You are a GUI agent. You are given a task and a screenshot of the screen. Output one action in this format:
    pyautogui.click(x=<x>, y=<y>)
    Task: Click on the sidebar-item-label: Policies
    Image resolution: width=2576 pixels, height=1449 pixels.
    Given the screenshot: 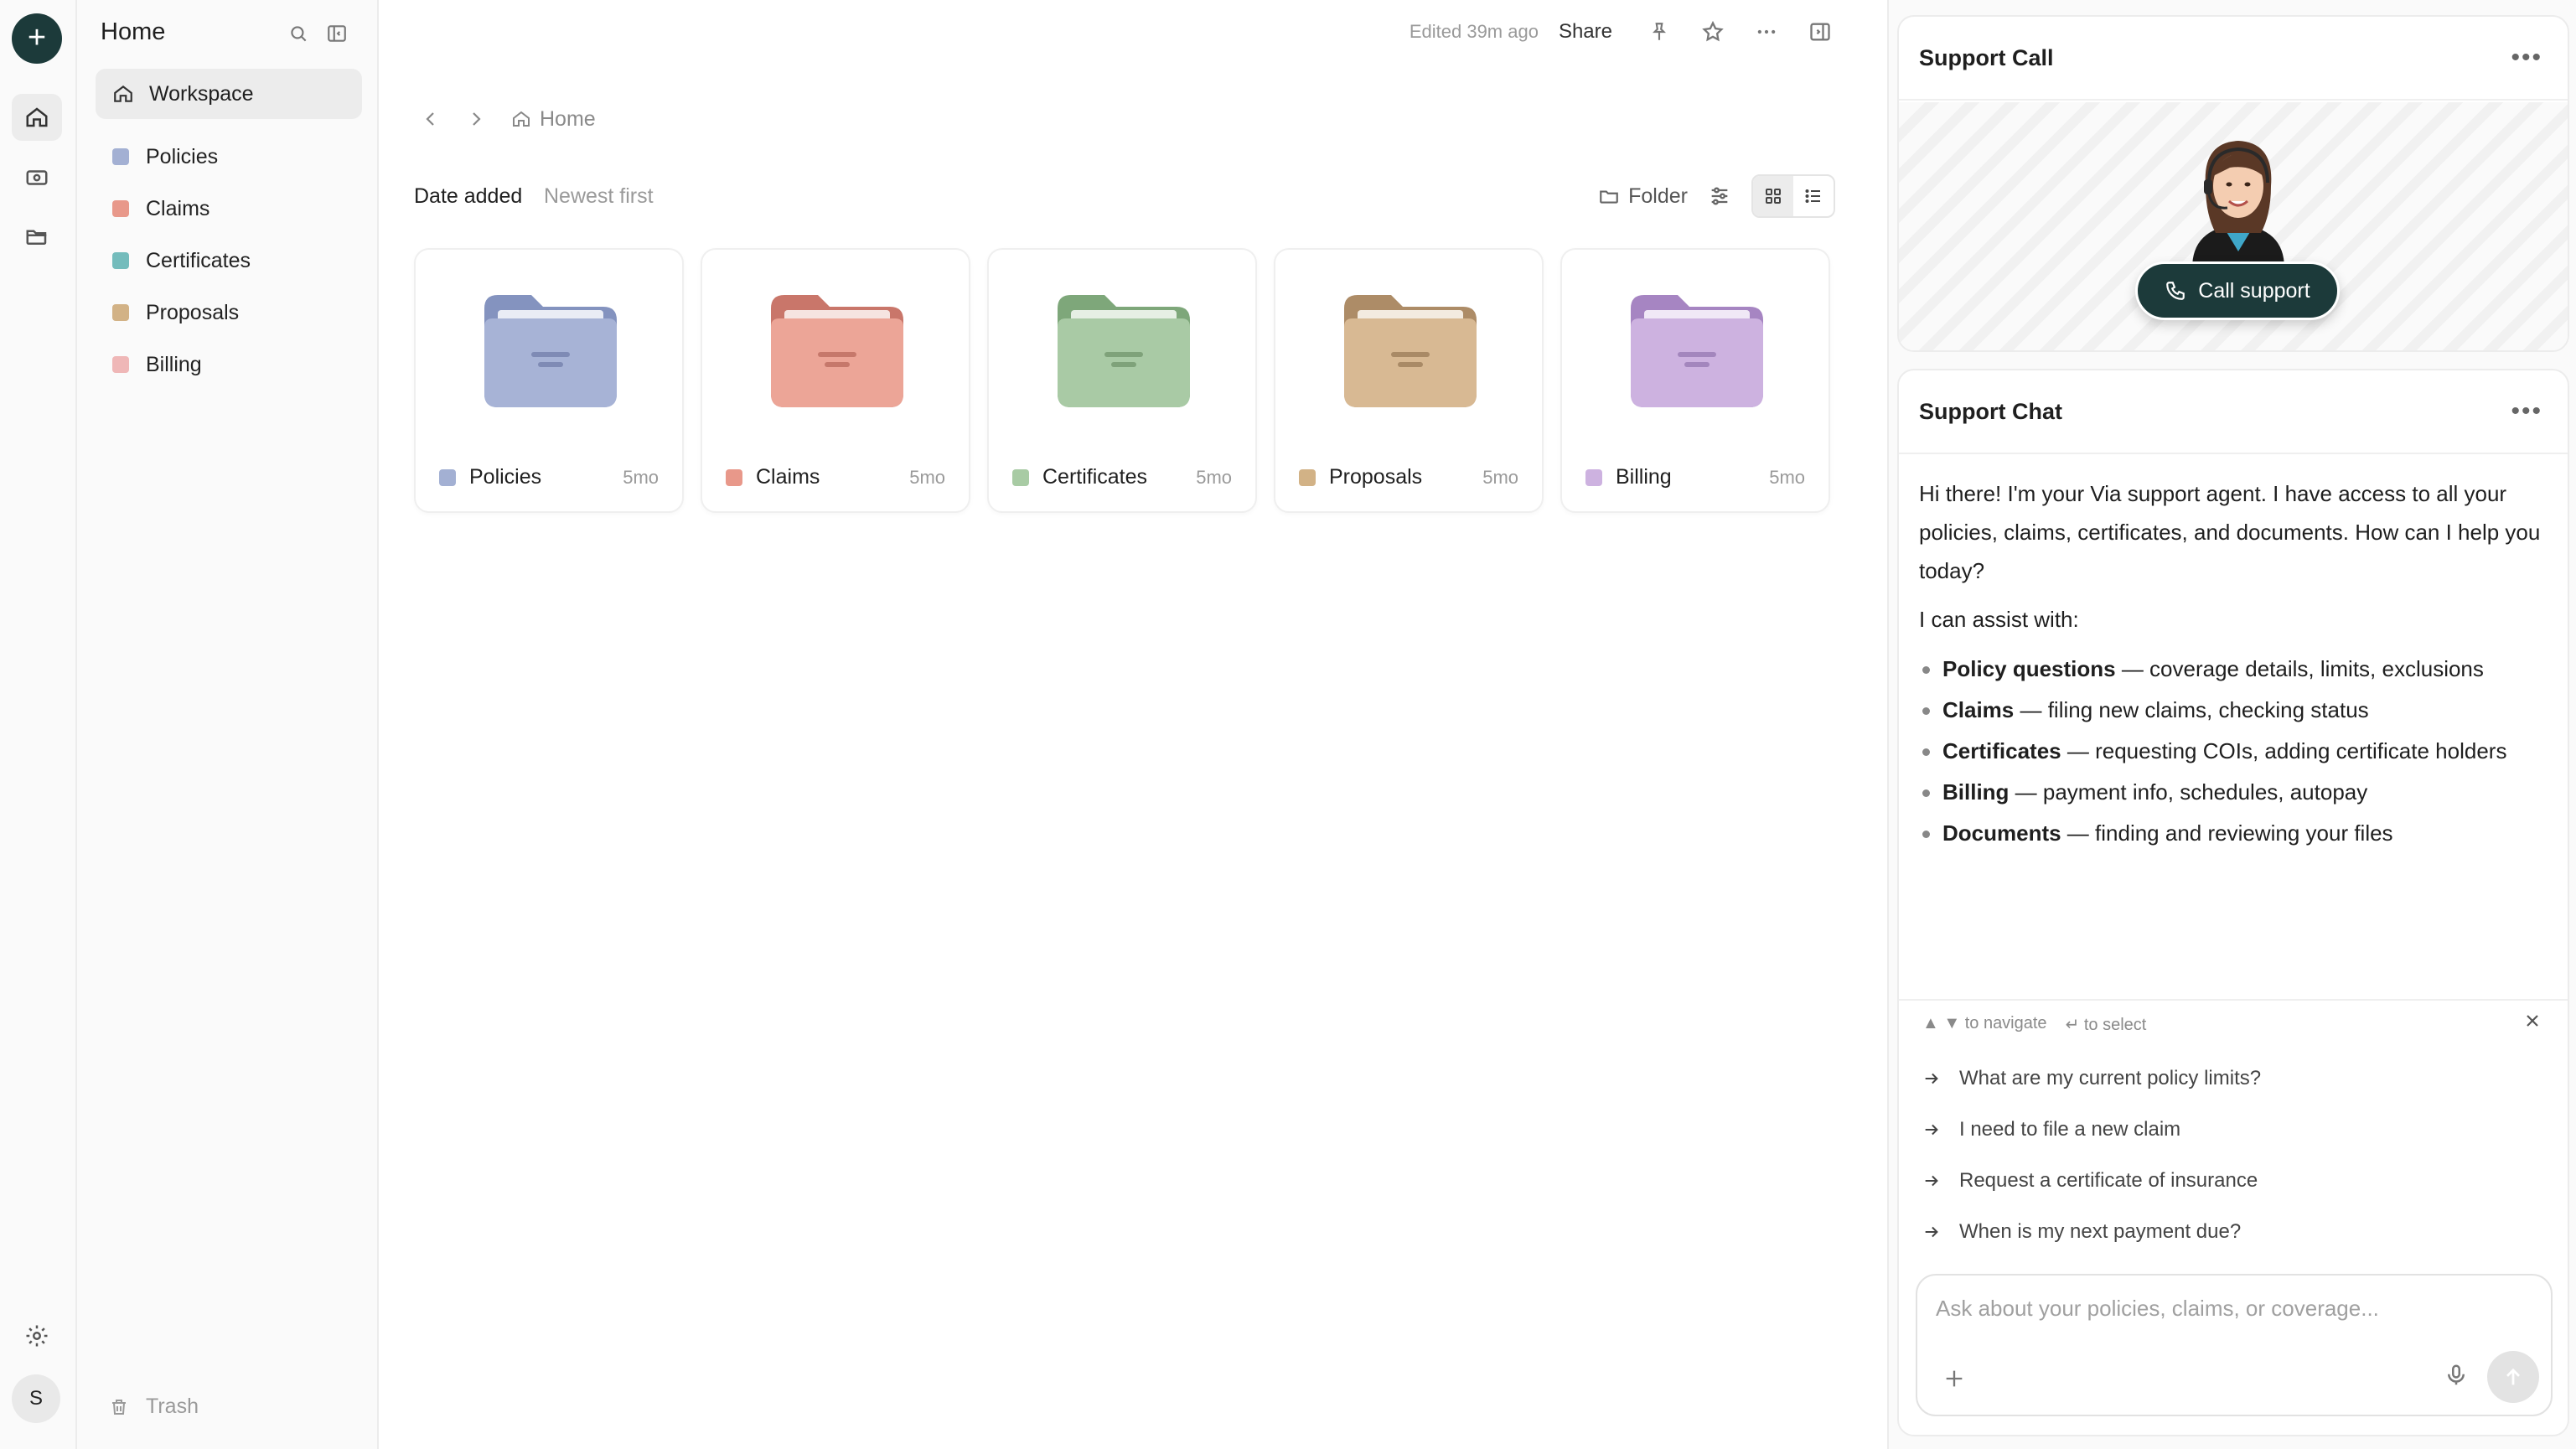 What is the action you would take?
    pyautogui.click(x=182, y=156)
    